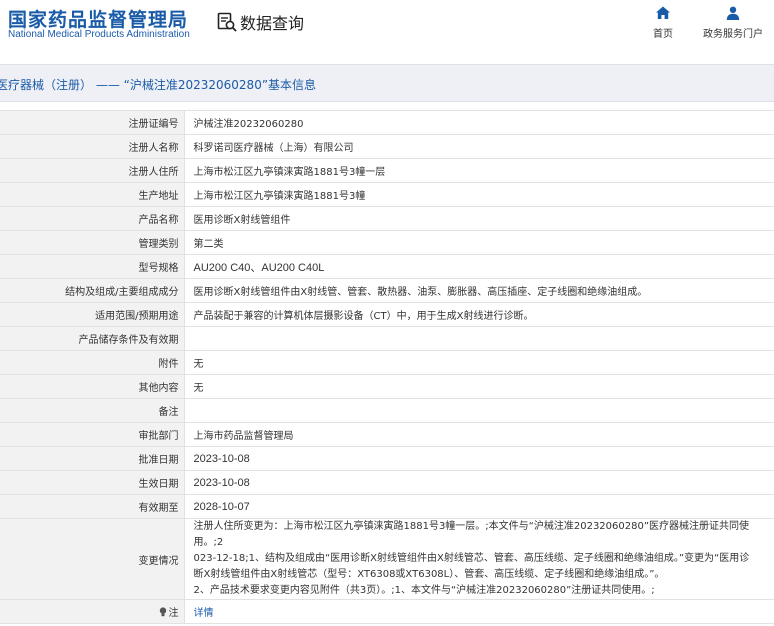 The width and height of the screenshot is (774, 626). Describe the element at coordinates (92, 314) in the screenshot. I see `field-label: 适用范围/预期用途` at that location.